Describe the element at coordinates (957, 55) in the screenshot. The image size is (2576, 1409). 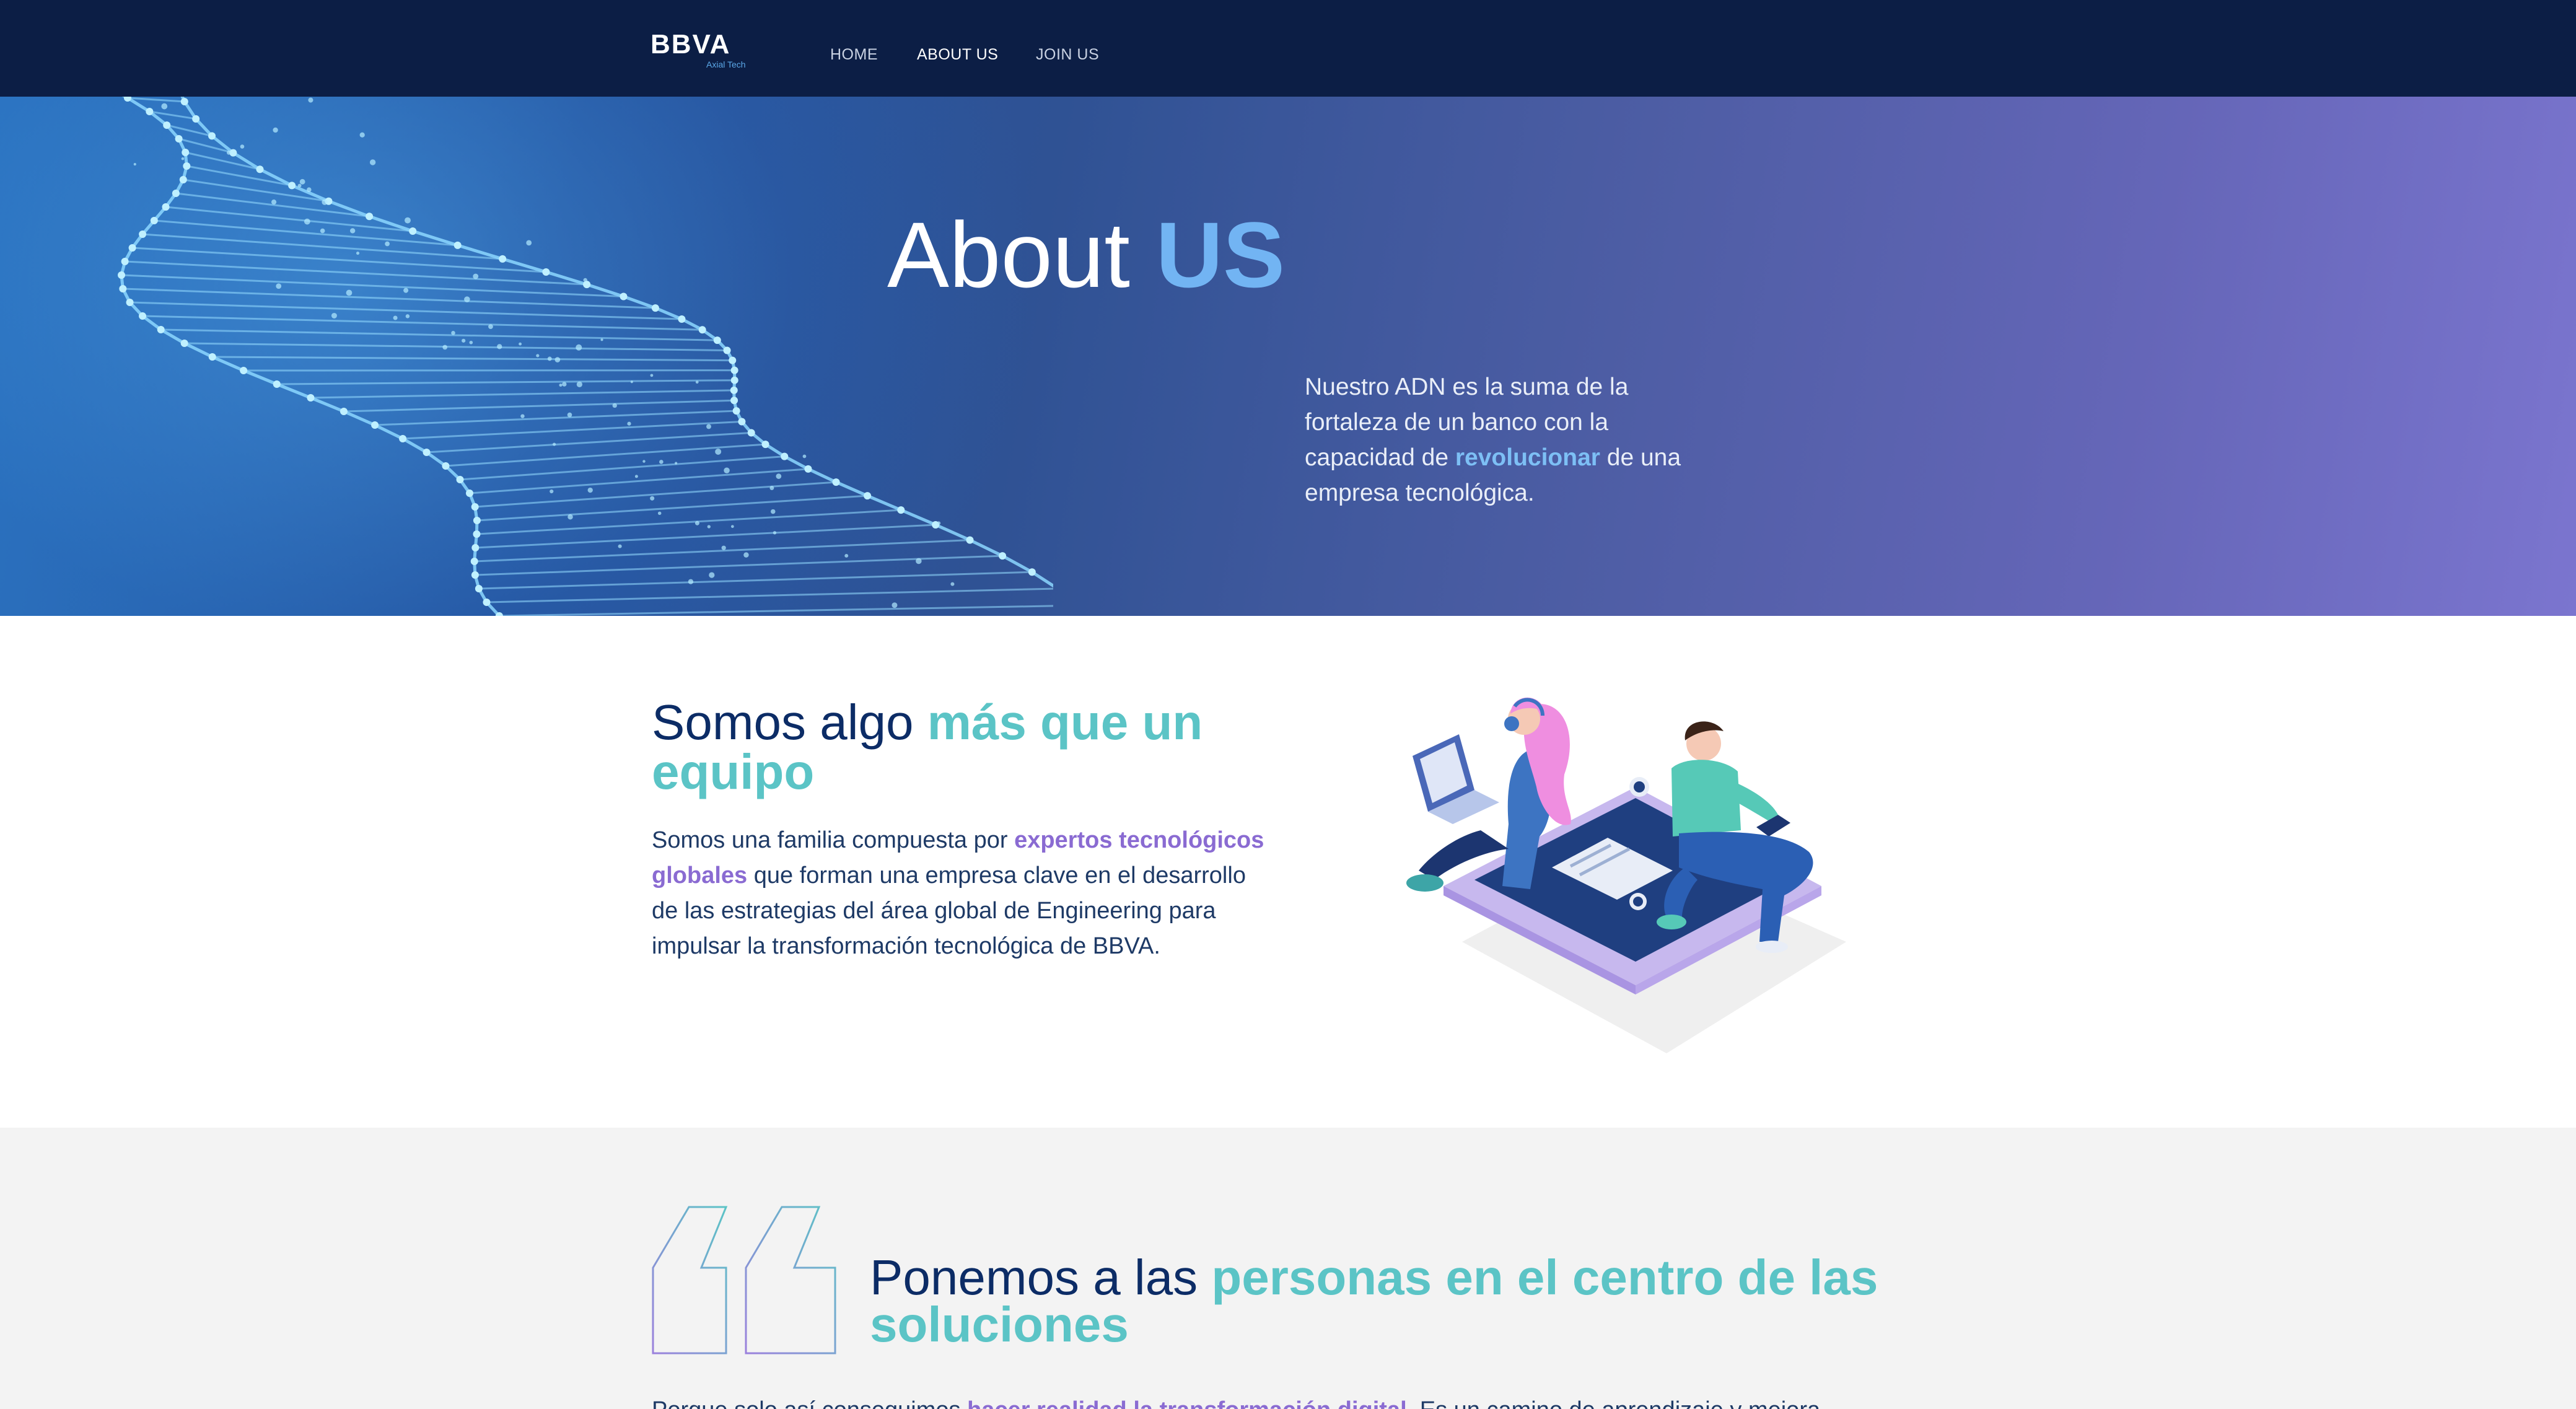
I see `nav-about-link: ABOUT US` at that location.